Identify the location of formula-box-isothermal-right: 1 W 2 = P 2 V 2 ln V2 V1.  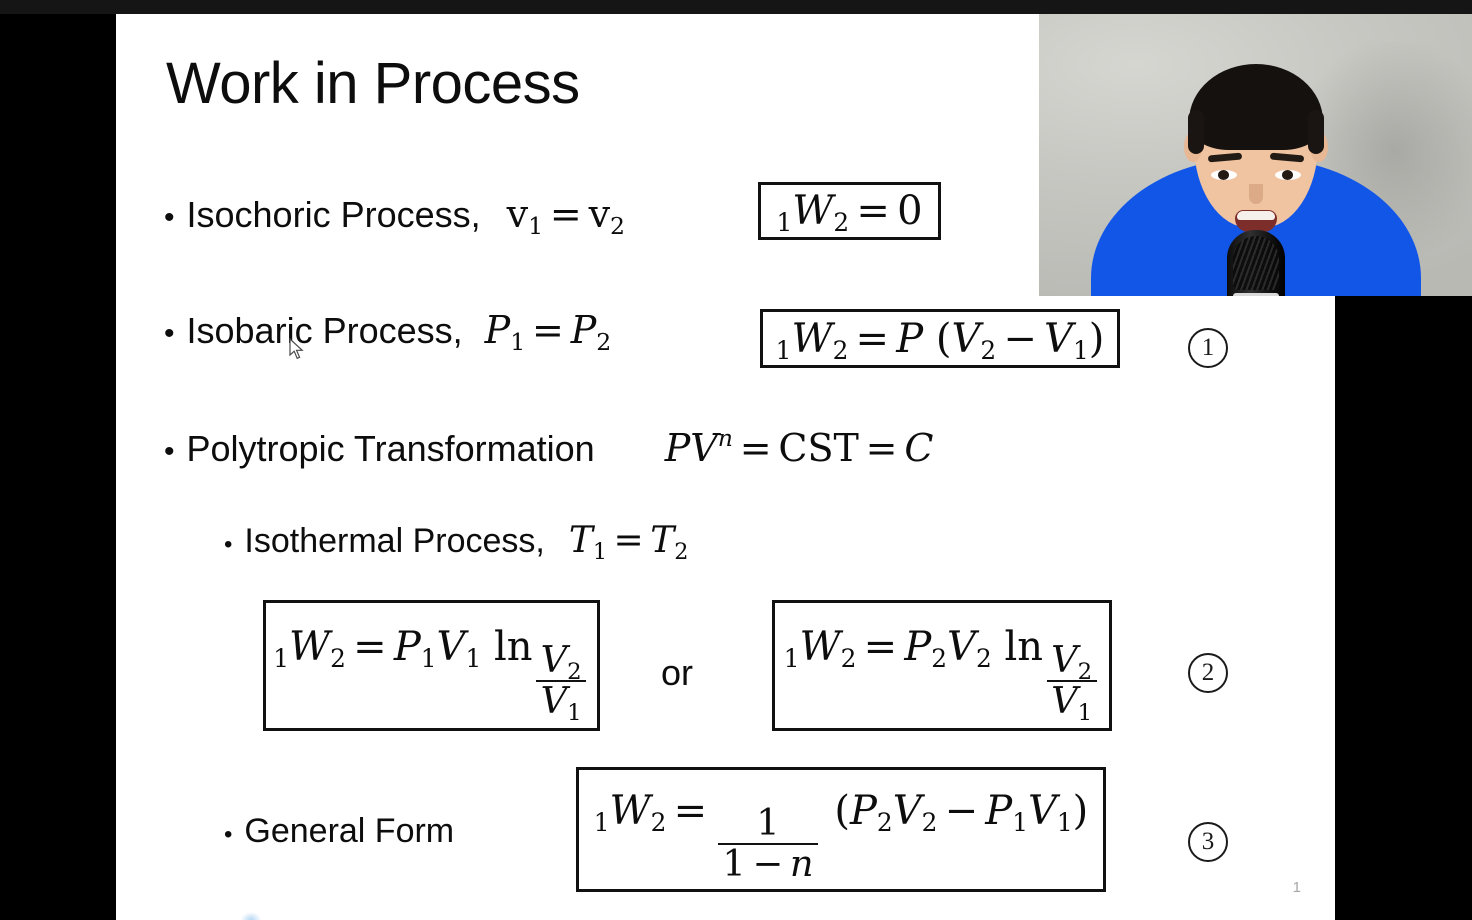
(942, 665).